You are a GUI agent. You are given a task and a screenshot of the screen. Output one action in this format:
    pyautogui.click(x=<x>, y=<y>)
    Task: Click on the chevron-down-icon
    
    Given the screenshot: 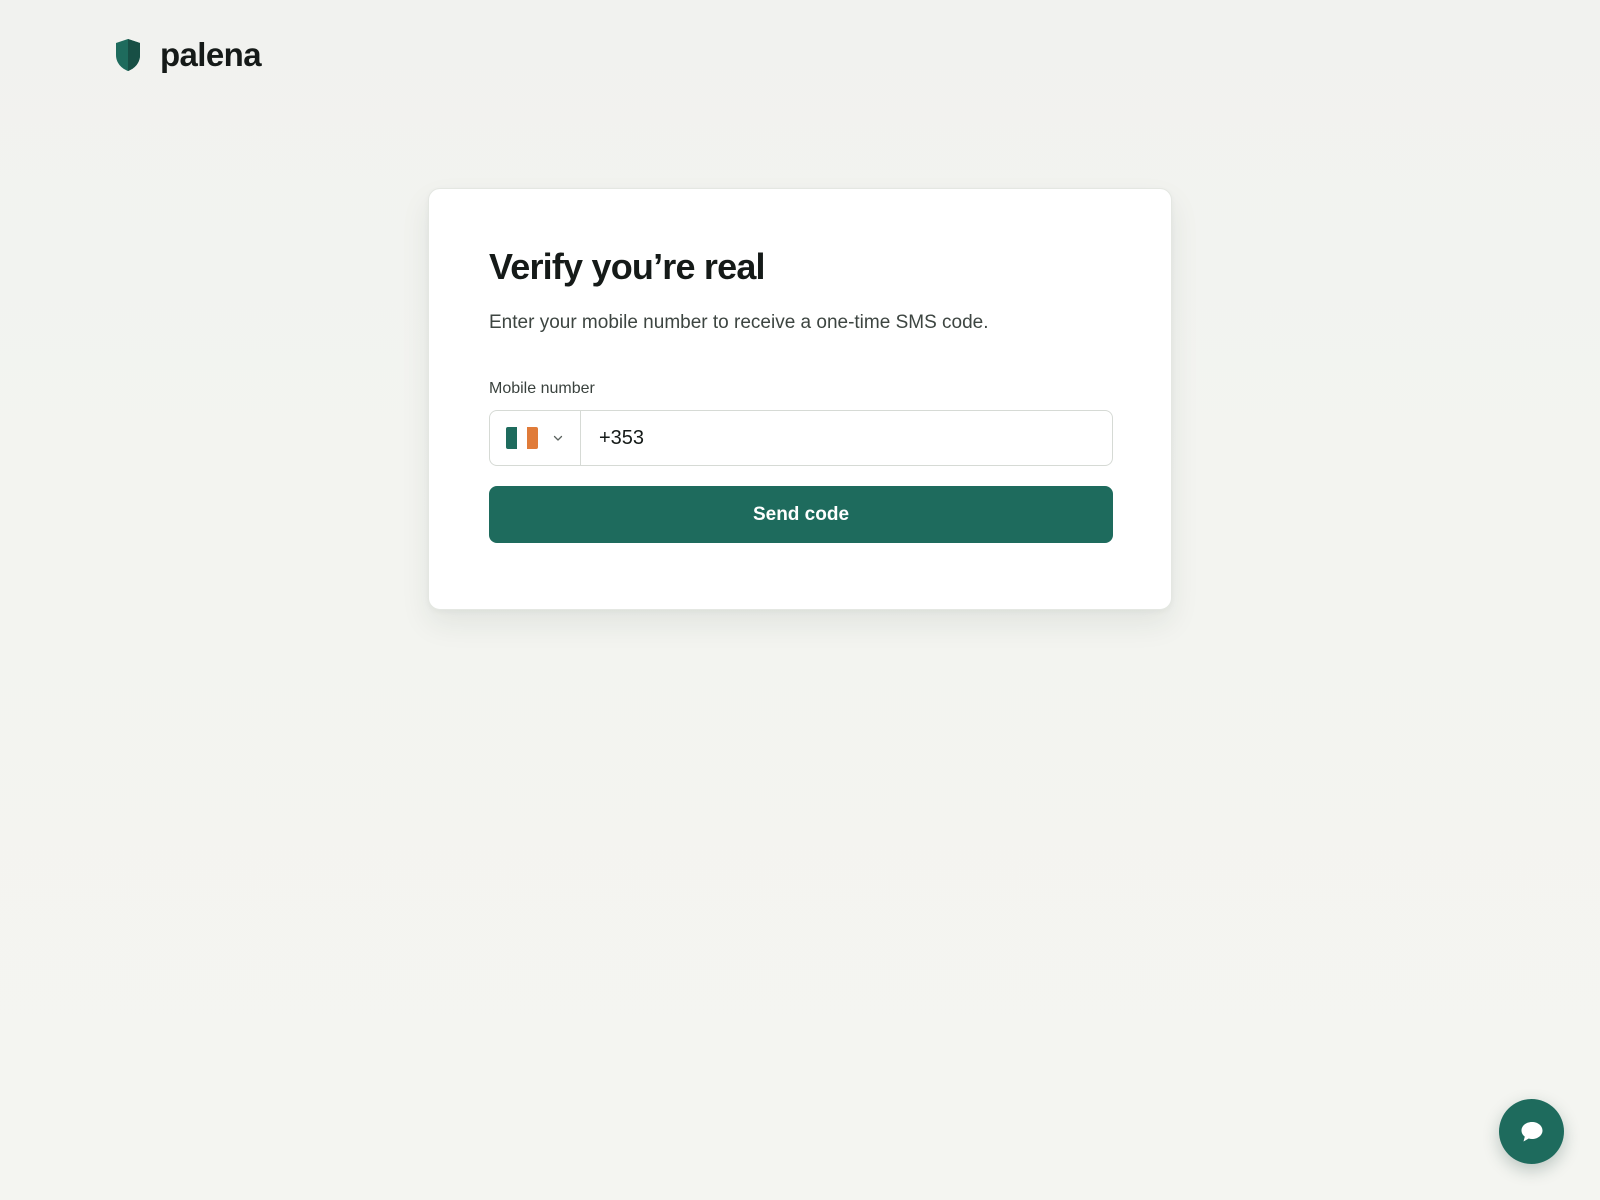 What is the action you would take?
    pyautogui.click(x=558, y=439)
    